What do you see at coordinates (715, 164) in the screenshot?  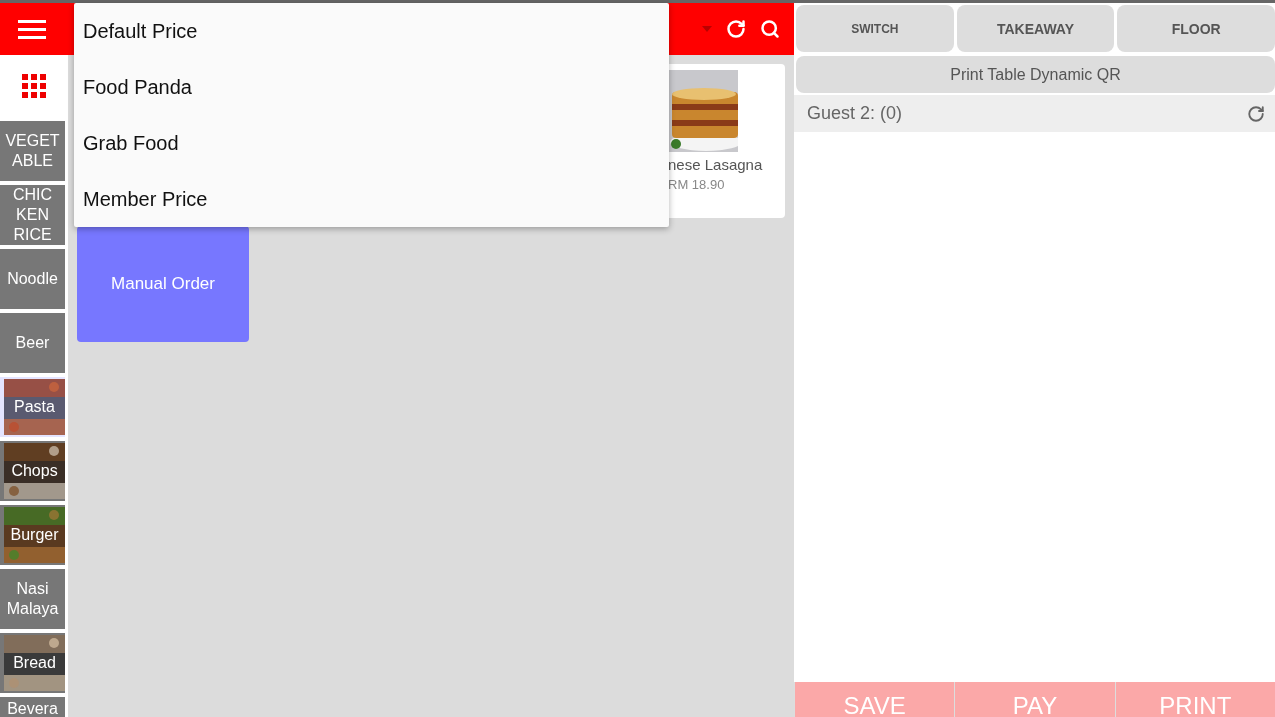 I see `product-name: nese Lasagna` at bounding box center [715, 164].